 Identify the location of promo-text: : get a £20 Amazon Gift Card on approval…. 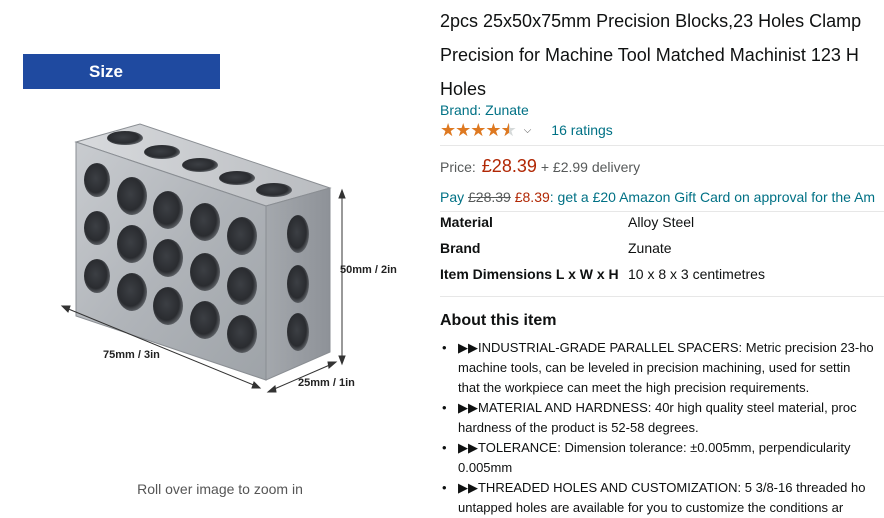
(712, 197).